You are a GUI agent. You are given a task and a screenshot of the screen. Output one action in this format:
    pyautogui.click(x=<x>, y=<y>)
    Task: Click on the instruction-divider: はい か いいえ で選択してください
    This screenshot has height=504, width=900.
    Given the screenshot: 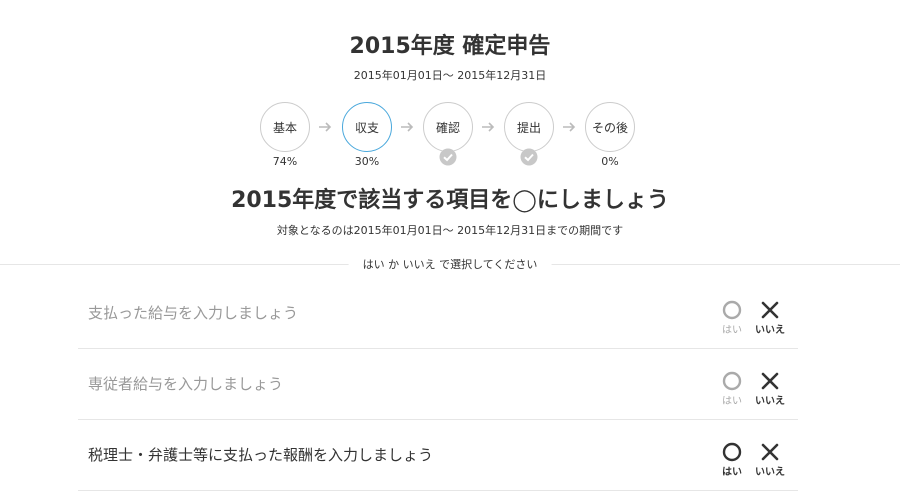 What is the action you would take?
    pyautogui.click(x=450, y=265)
    